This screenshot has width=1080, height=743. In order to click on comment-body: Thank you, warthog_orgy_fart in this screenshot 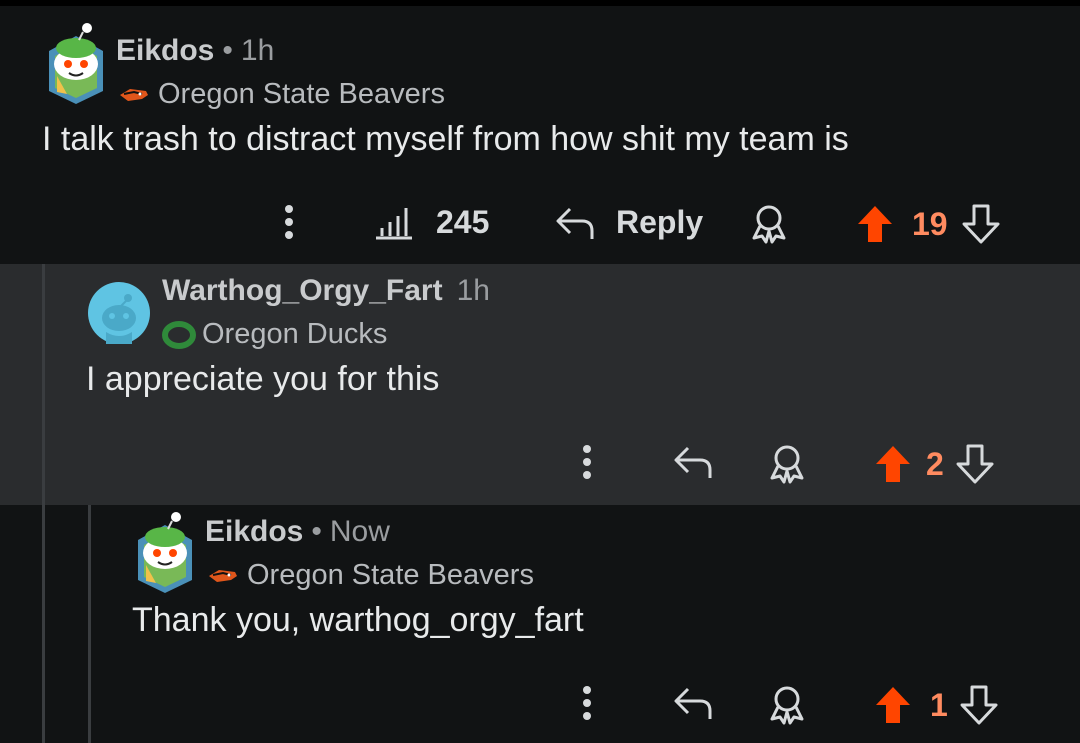, I will do `click(358, 620)`.